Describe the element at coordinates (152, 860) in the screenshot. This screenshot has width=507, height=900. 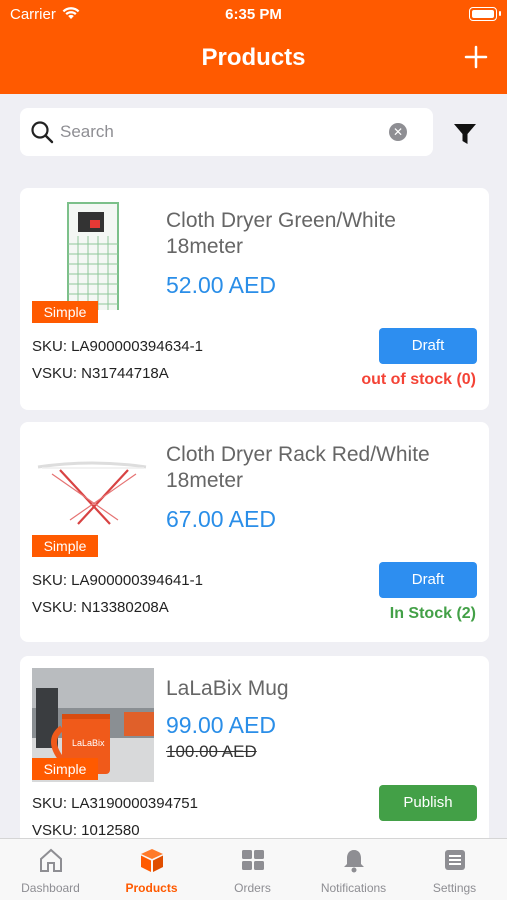
I see `box-icon` at that location.